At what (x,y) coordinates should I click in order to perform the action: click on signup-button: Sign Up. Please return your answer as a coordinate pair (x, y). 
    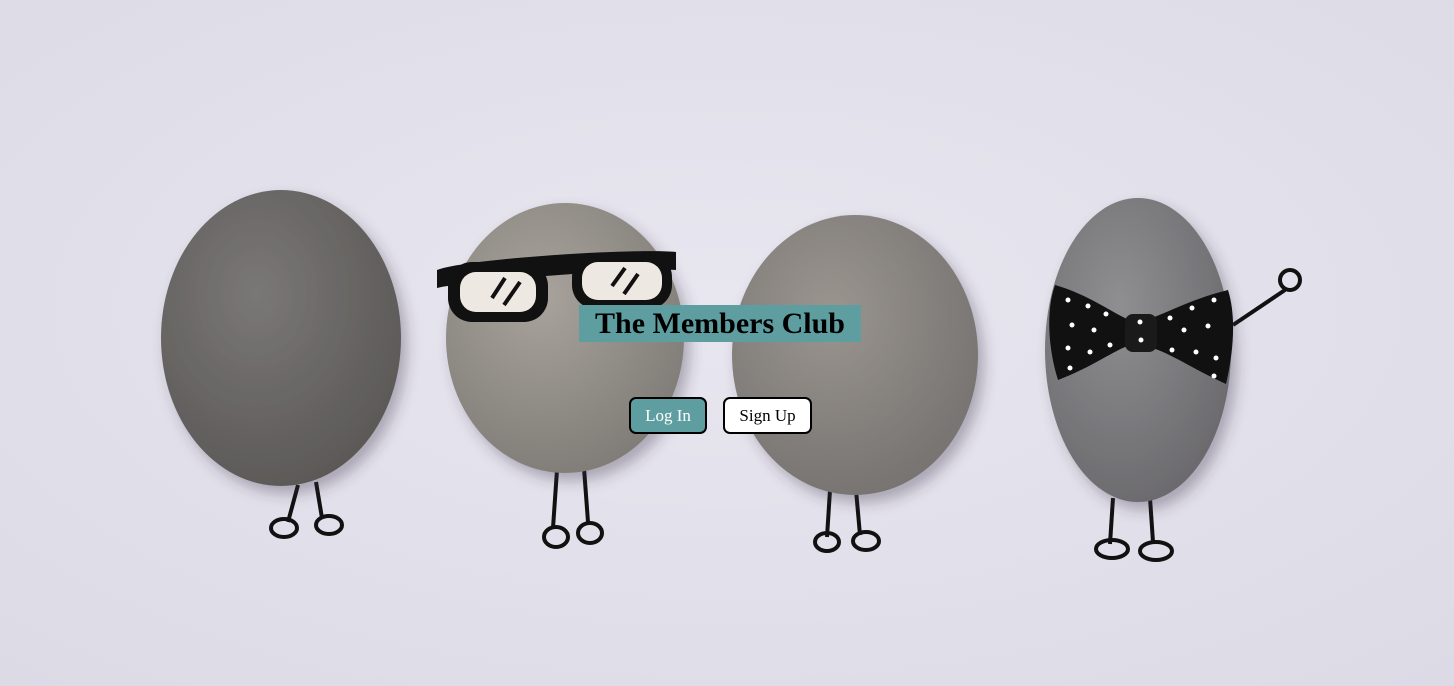
    Looking at the image, I should click on (767, 415).